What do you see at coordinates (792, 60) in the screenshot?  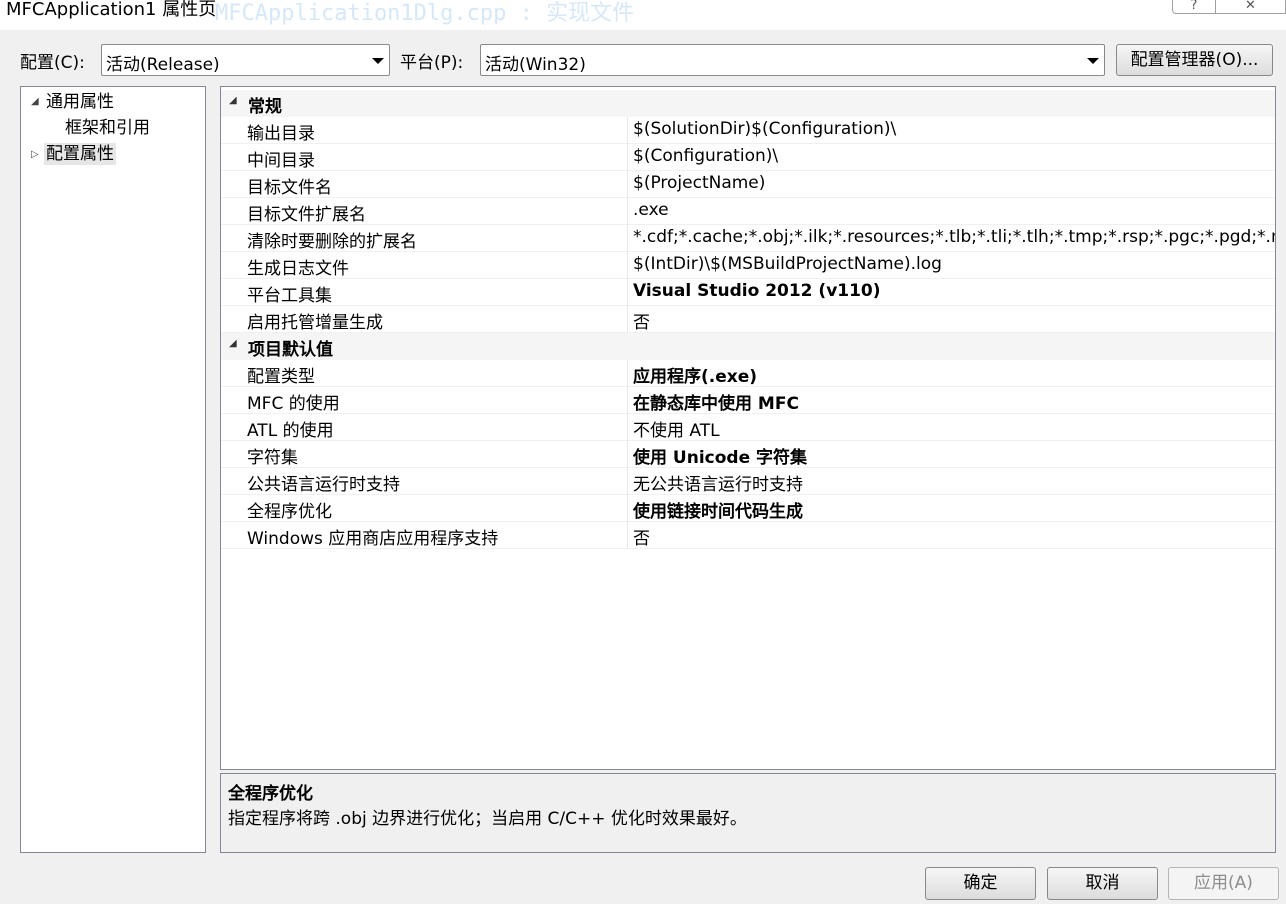 I see `platform-dropdown: 活动(Win32)` at bounding box center [792, 60].